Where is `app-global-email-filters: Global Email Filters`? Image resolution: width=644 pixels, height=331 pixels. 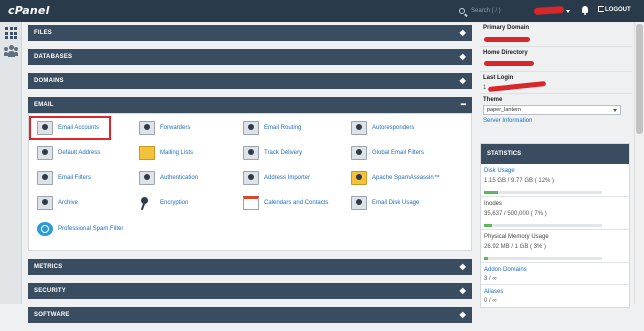
app-global-email-filters: Global Email Filters is located at coordinates (387, 153).